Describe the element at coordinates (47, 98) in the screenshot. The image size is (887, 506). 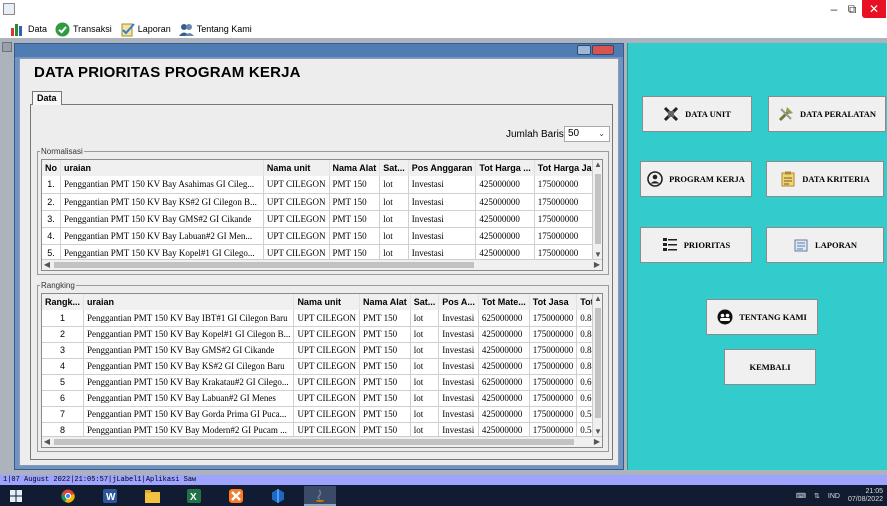
I see `tab-data: Data` at that location.